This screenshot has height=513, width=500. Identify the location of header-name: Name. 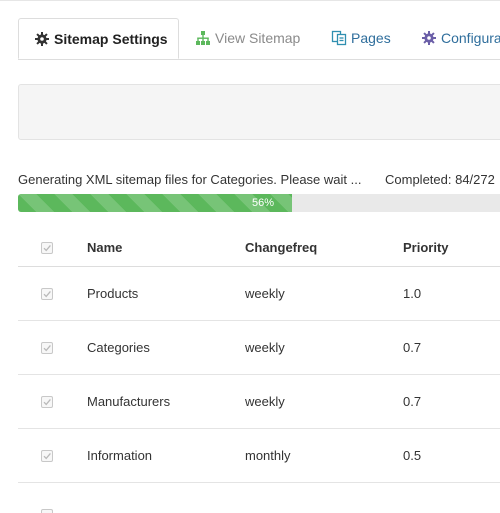
(104, 247).